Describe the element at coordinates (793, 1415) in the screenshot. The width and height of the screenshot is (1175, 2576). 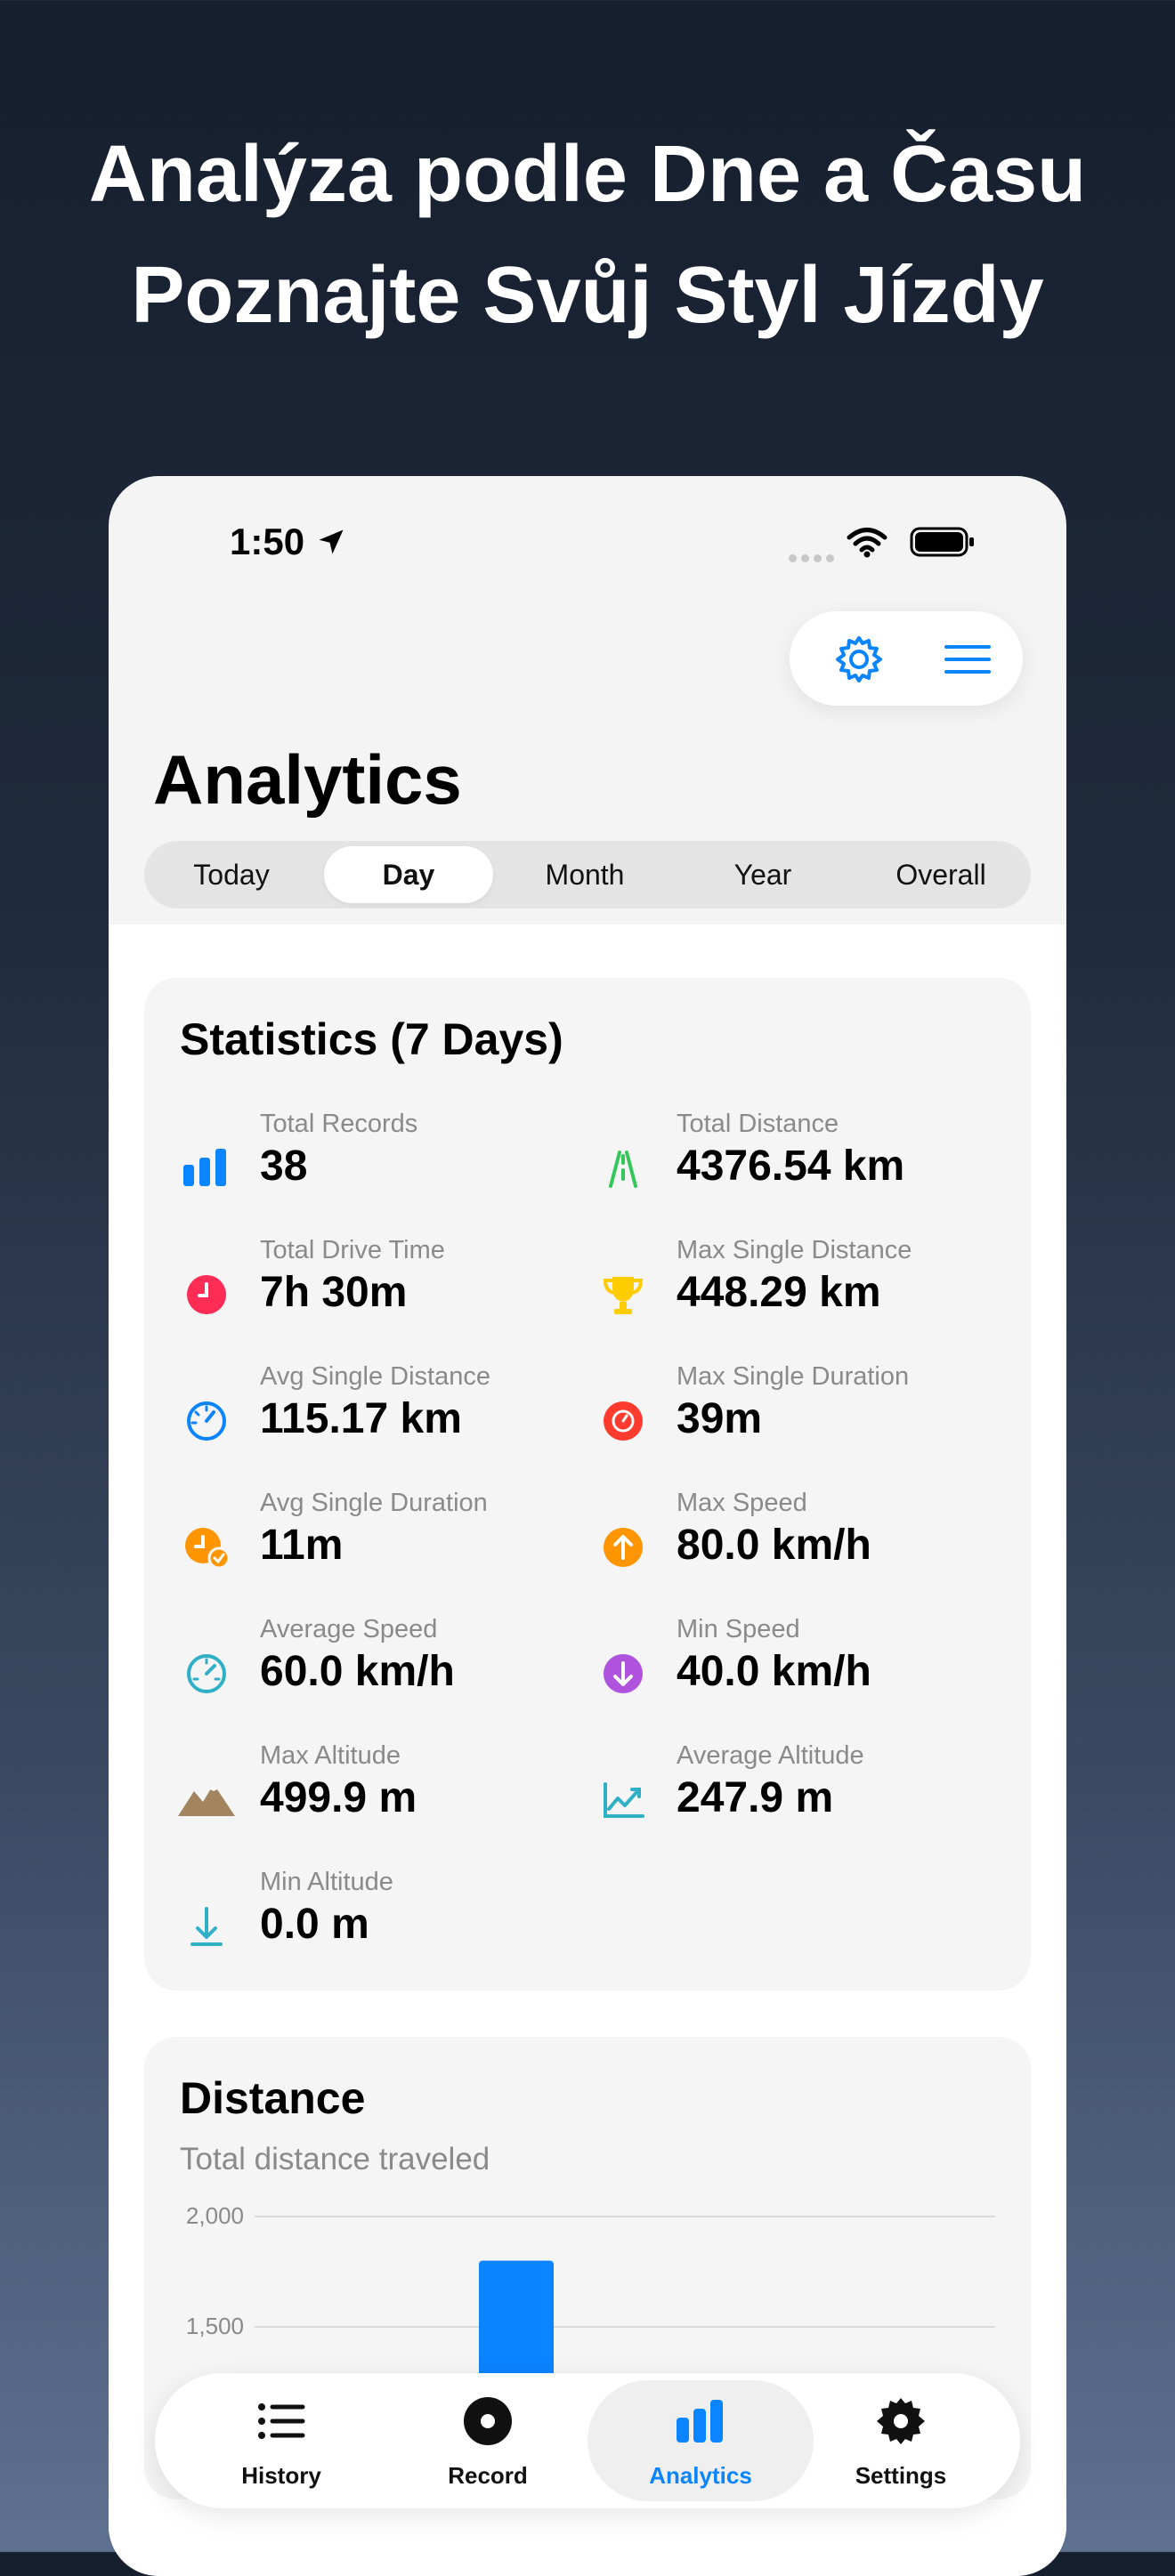
I see `stat-max-single-duration: Max Single Duration 39m` at that location.